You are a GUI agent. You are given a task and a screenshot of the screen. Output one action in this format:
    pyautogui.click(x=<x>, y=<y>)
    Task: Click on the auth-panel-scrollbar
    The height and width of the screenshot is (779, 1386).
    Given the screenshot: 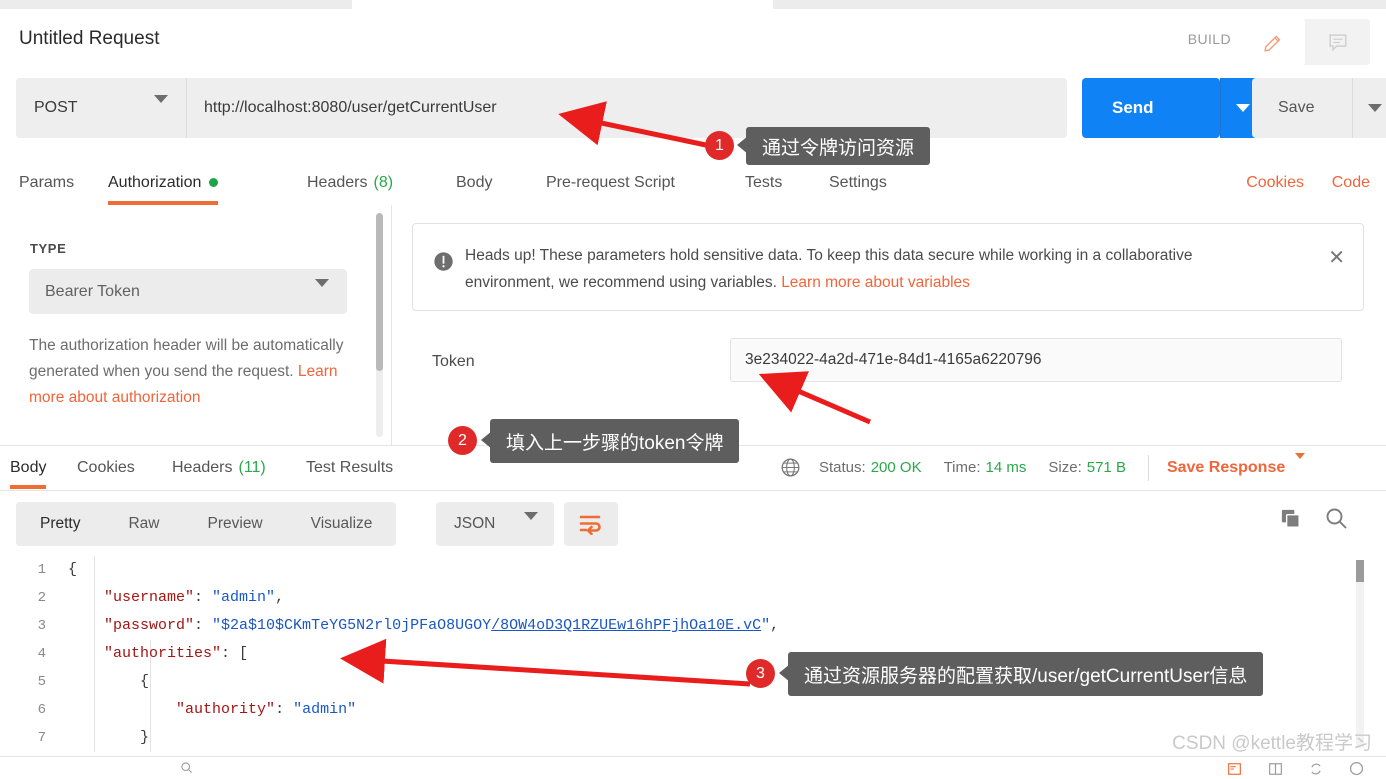 What is the action you would take?
    pyautogui.click(x=379, y=325)
    